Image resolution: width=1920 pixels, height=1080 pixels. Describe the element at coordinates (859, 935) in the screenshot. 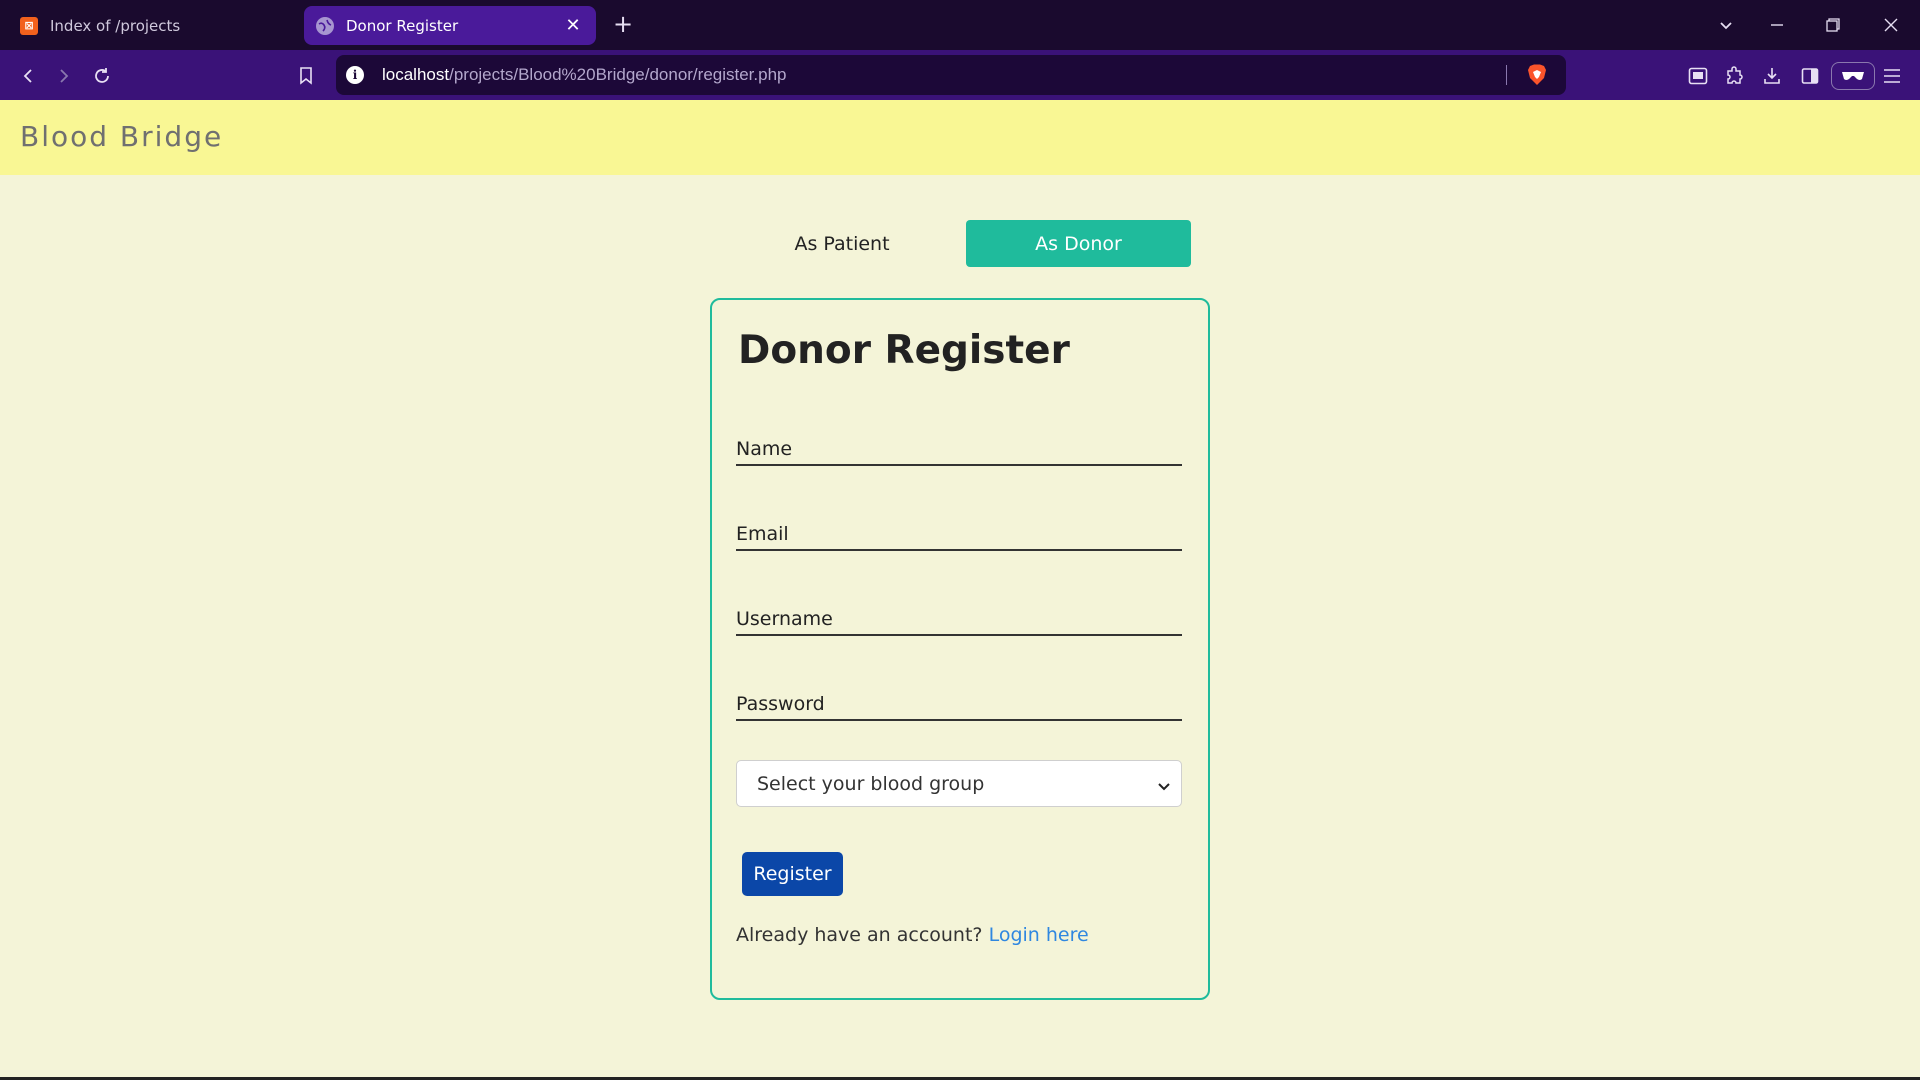

I see `login-prompt-text: Already have an account?` at that location.